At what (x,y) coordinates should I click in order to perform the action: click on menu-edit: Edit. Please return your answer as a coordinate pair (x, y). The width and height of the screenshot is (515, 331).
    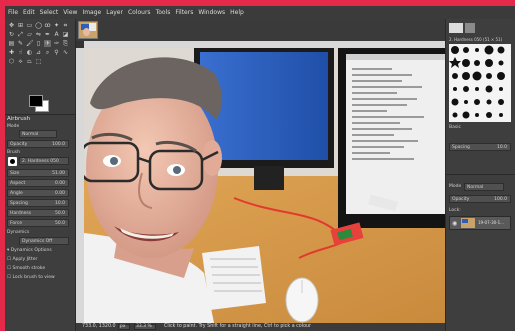
    Looking at the image, I should click on (29, 12).